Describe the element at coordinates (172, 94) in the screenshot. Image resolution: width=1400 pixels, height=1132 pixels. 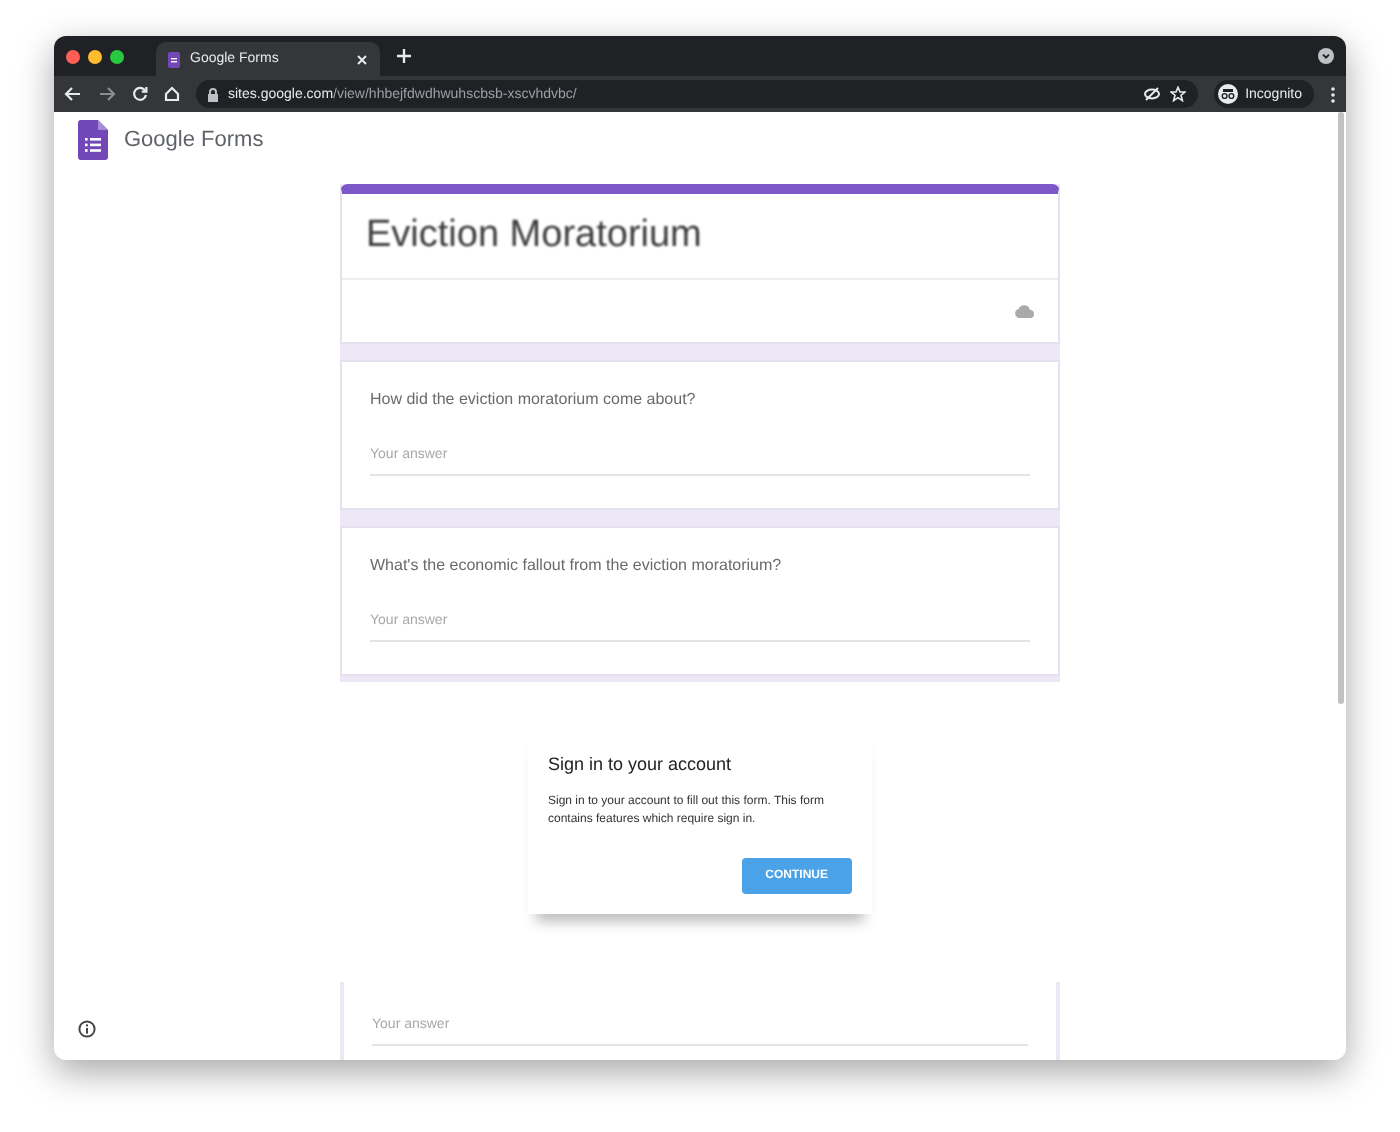
I see `home-icon` at that location.